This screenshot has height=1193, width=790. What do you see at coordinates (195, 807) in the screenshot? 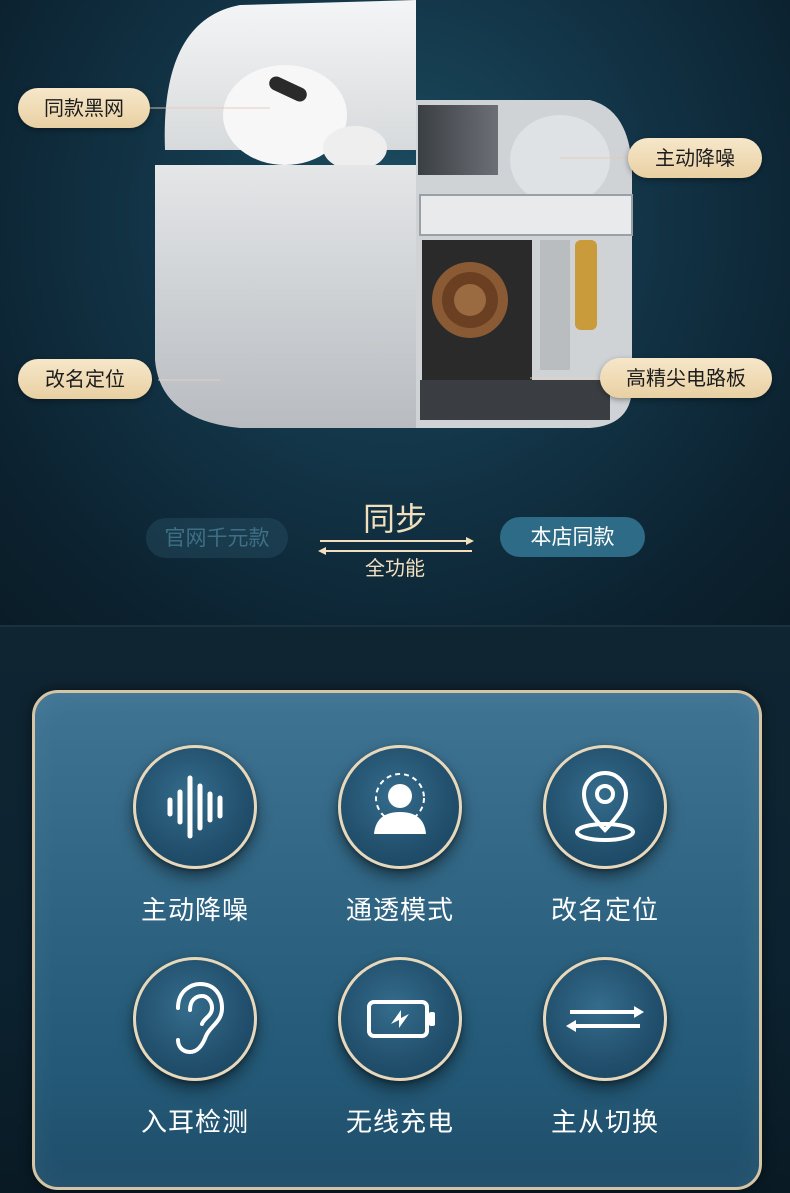
I see `waveform-icon` at bounding box center [195, 807].